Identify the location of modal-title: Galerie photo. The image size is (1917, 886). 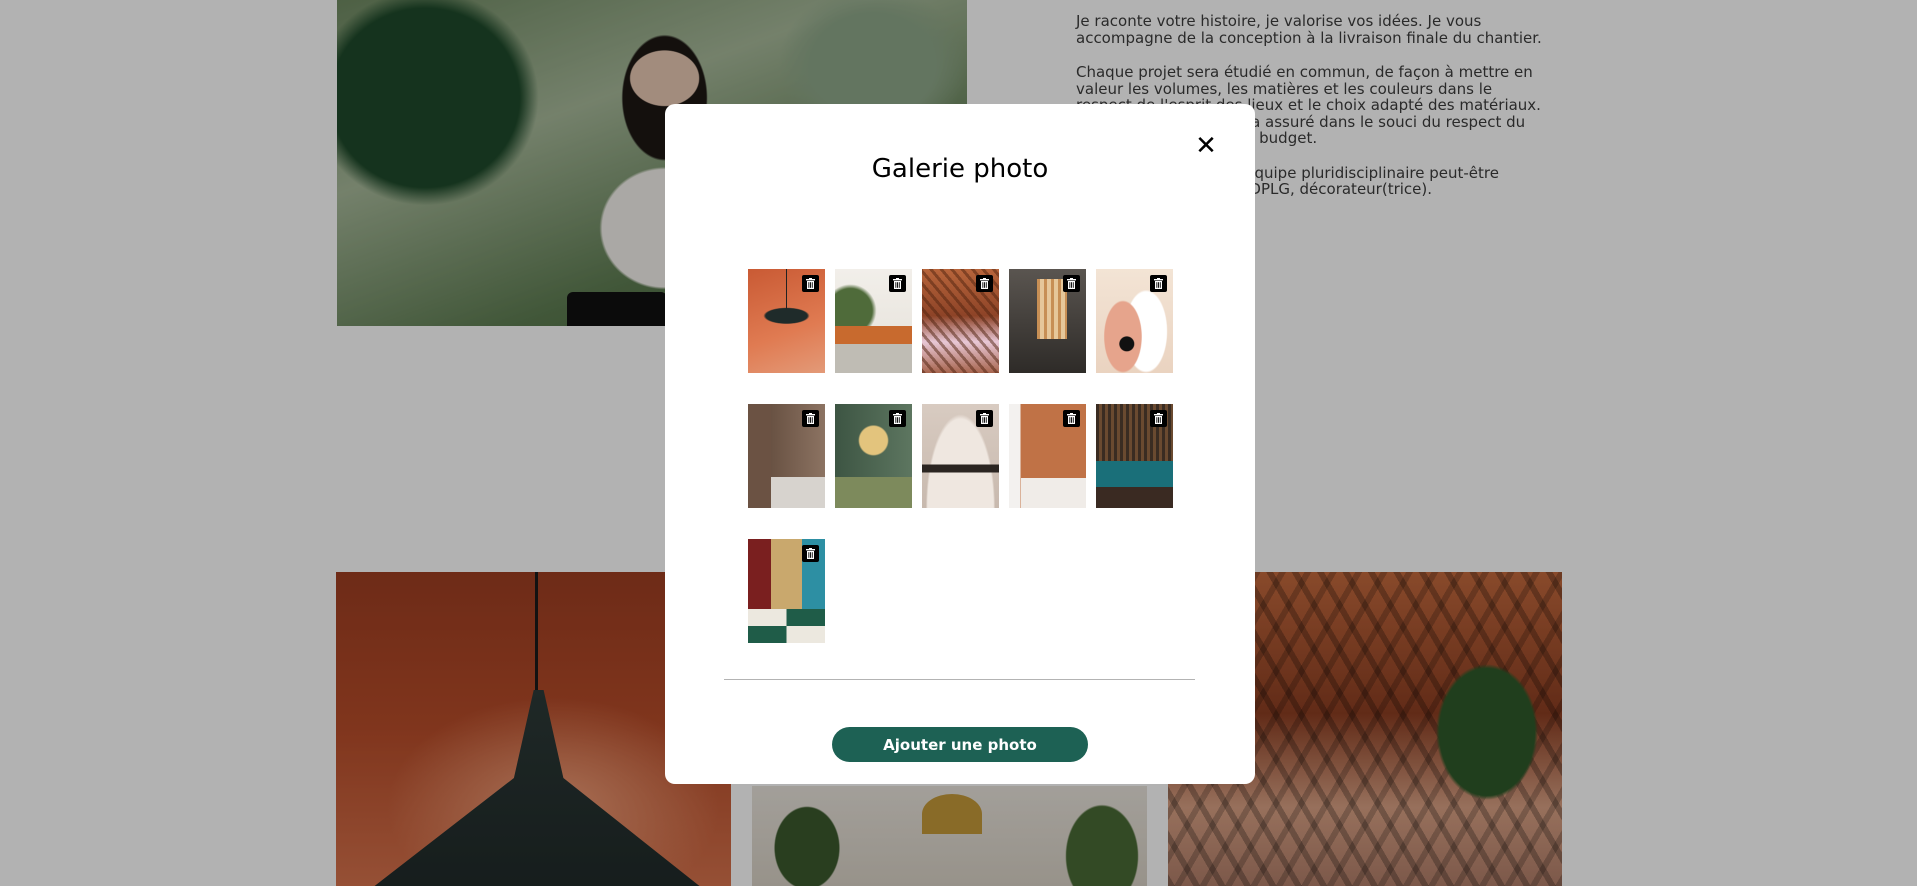
(960, 169).